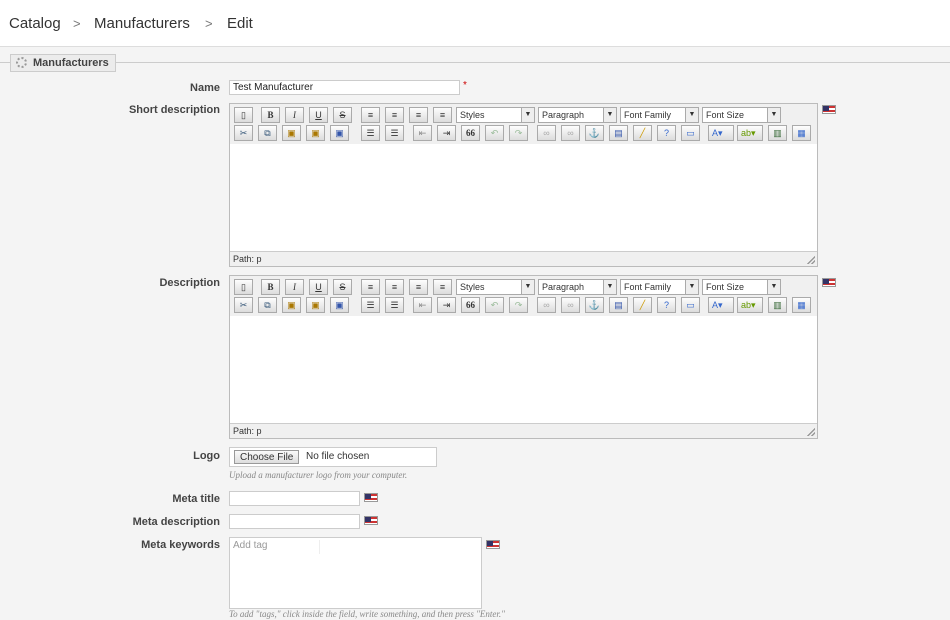  Describe the element at coordinates (523, 258) in the screenshot. I see `editor-statusbar: Path: p` at that location.